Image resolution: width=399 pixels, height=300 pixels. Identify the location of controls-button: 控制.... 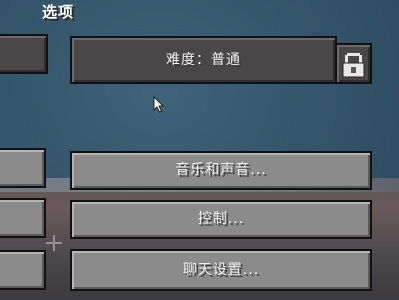
(221, 219).